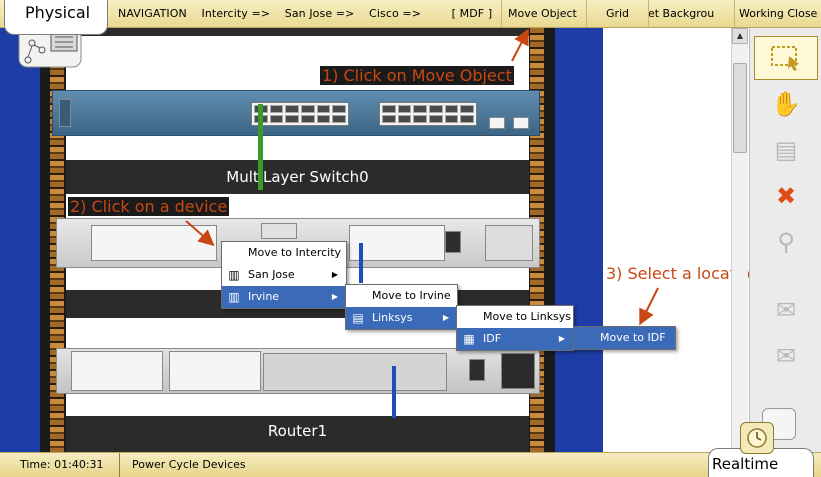 The width and height of the screenshot is (821, 477). Describe the element at coordinates (745, 464) in the screenshot. I see `realtime-mode-label: Realtime` at that location.